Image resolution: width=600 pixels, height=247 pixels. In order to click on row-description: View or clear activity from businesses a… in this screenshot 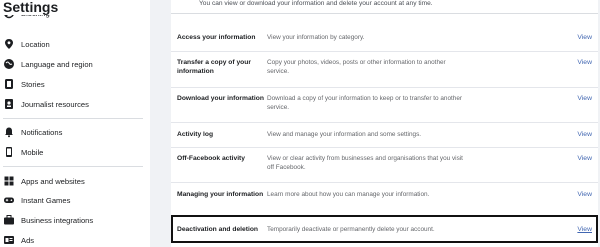, I will do `click(365, 163)`.